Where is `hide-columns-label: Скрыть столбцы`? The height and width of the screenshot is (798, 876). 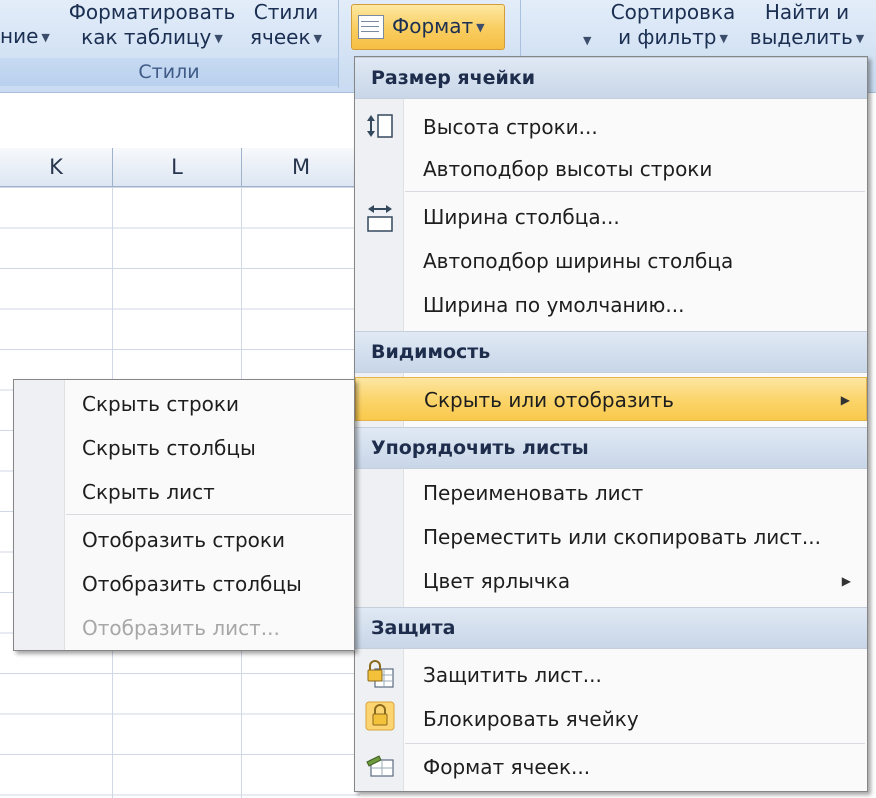 hide-columns-label: Скрыть столбцы is located at coordinates (169, 448).